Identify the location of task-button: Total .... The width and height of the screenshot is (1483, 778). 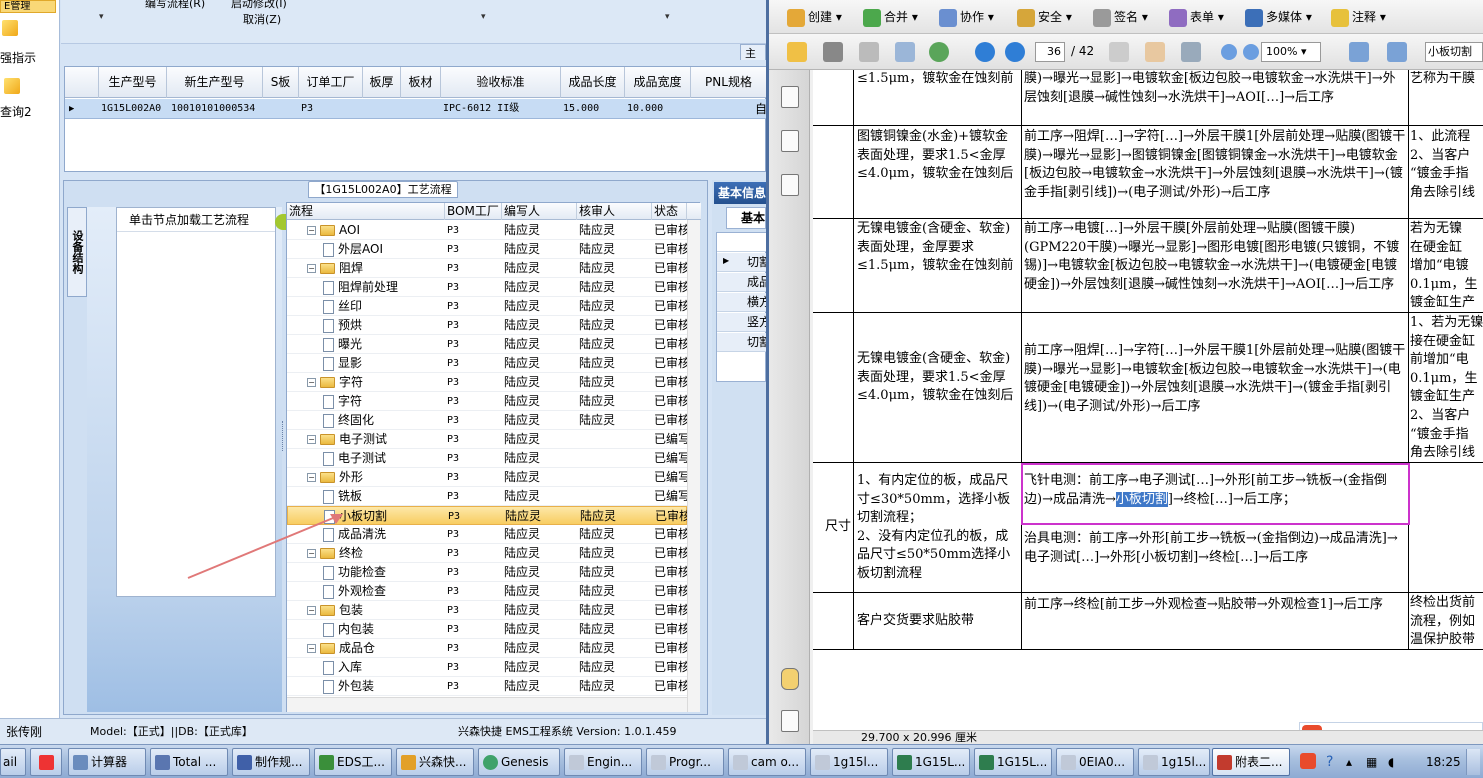
(189, 762).